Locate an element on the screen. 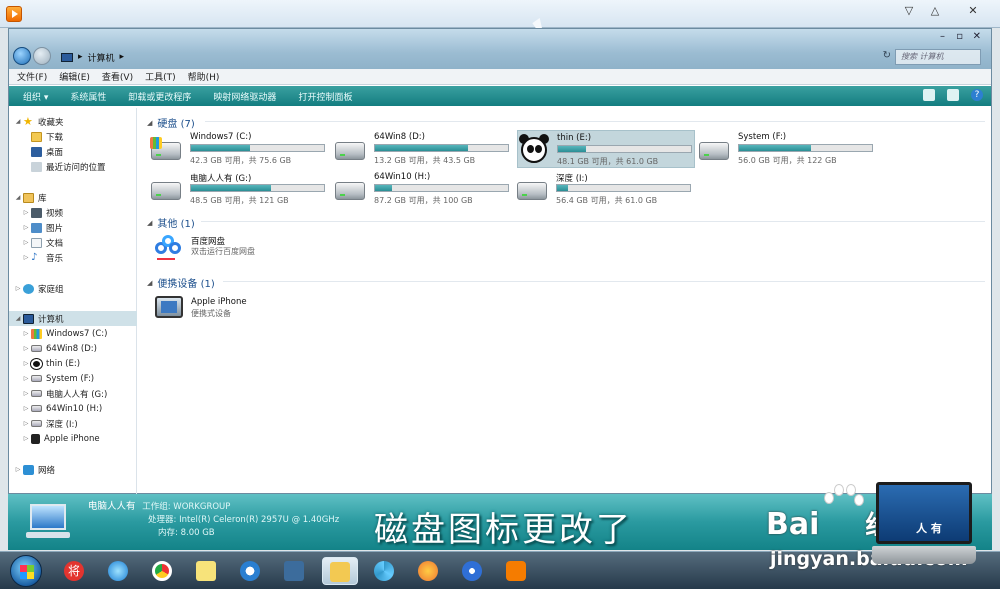 Image resolution: width=1000 pixels, height=589 pixels. tree-item-drive-h: ▷ 64Win10 (H:) is located at coordinates (73, 408).